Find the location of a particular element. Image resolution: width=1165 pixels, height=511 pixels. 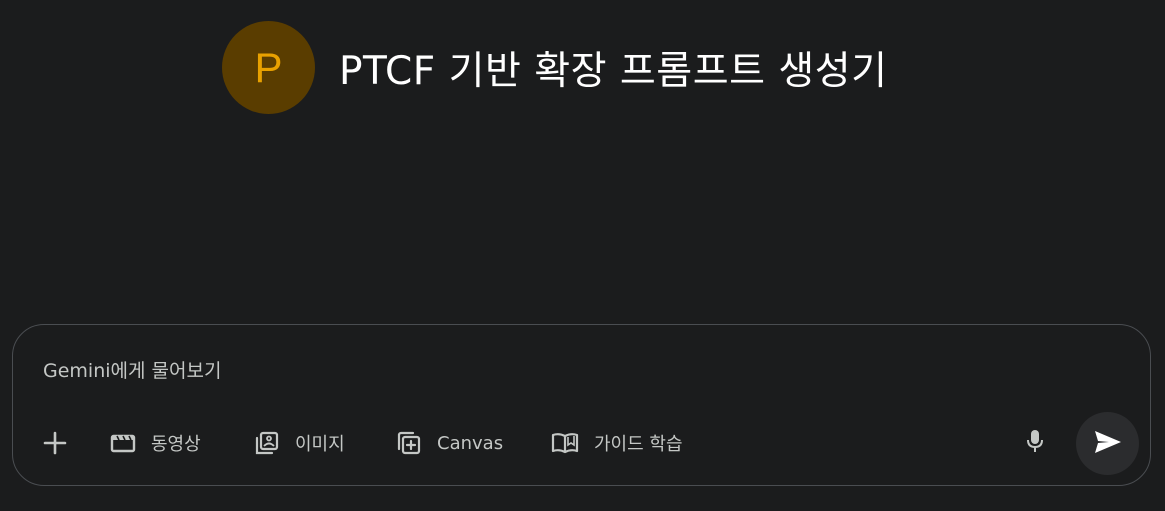

canvas-tool-button: Canvas is located at coordinates (449, 443).